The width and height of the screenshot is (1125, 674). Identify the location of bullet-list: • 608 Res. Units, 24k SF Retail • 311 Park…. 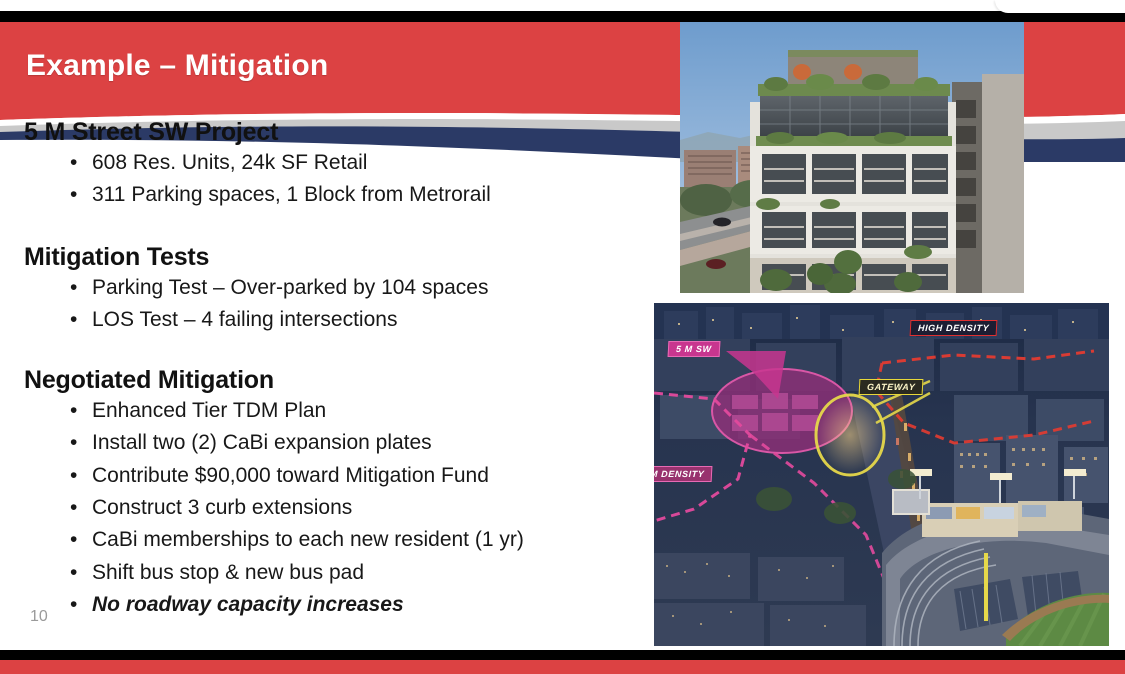
(325, 179).